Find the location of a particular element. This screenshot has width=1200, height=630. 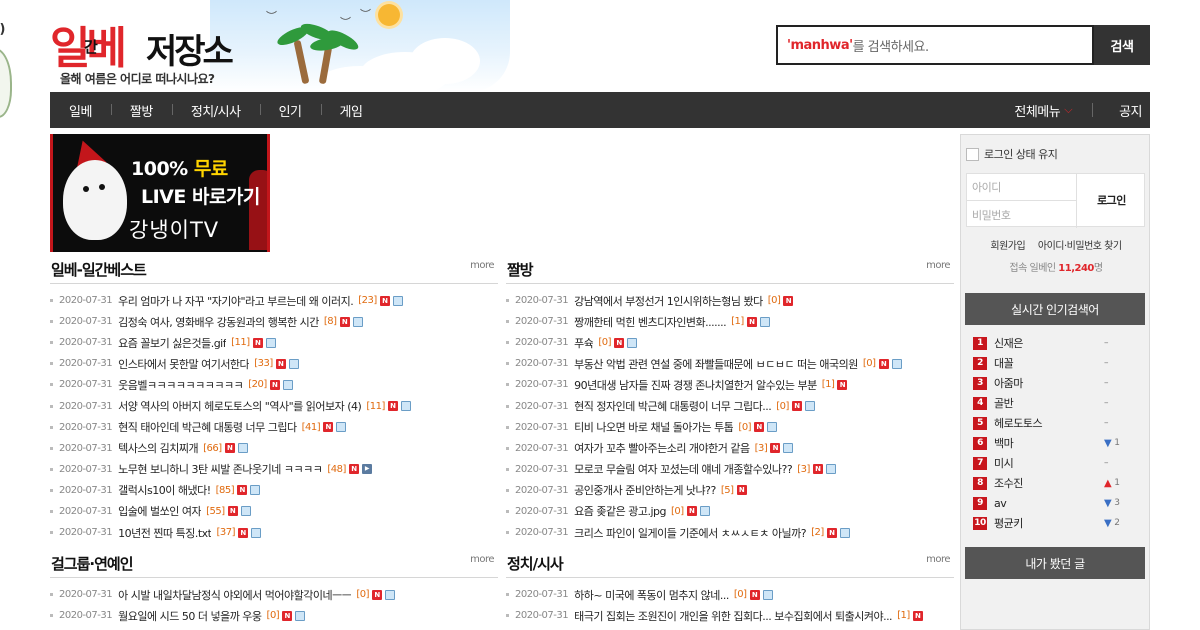

ranking-item: 6 백마 ▼ 1 is located at coordinates (1053, 443).